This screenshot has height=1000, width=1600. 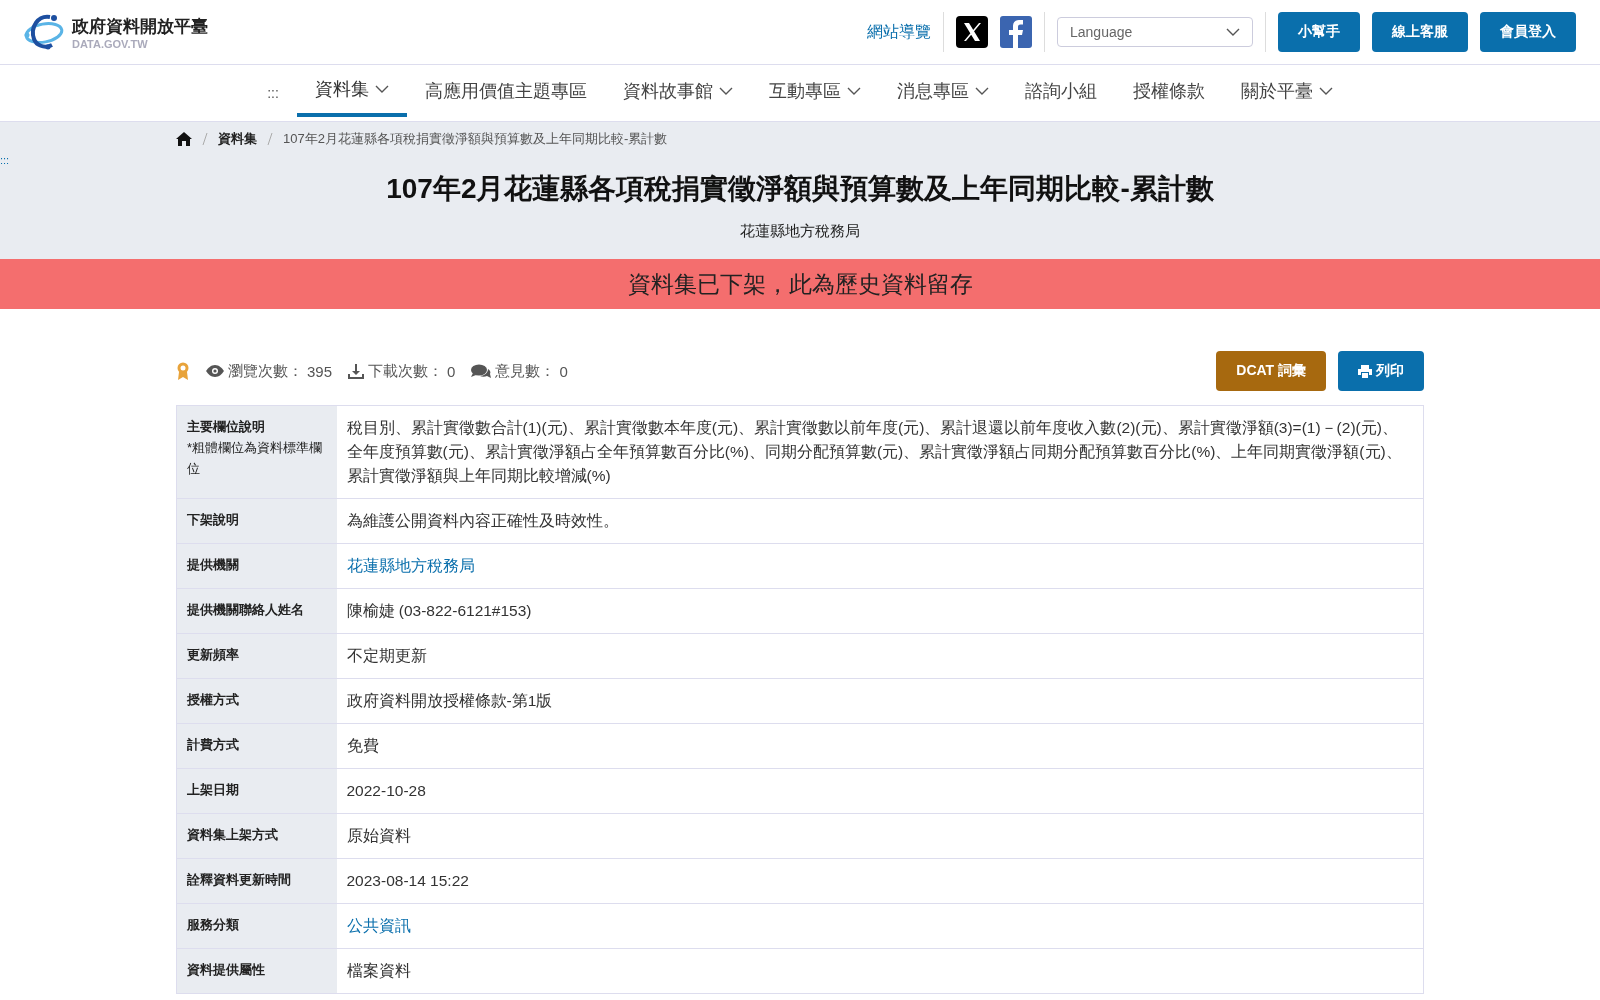 What do you see at coordinates (183, 371) in the screenshot?
I see `badge-icon` at bounding box center [183, 371].